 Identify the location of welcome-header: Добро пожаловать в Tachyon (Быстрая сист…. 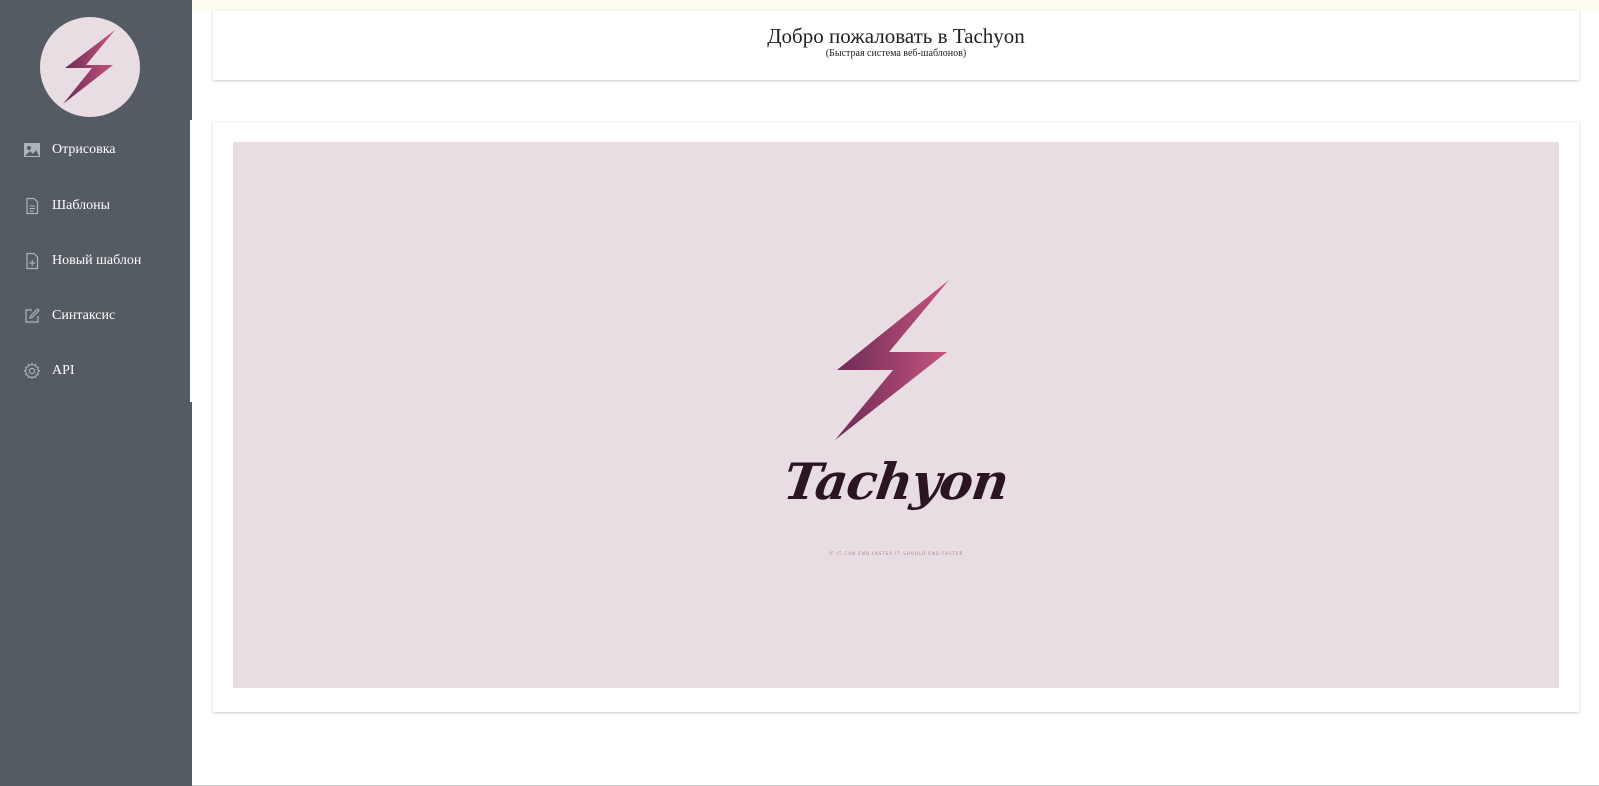
(896, 45).